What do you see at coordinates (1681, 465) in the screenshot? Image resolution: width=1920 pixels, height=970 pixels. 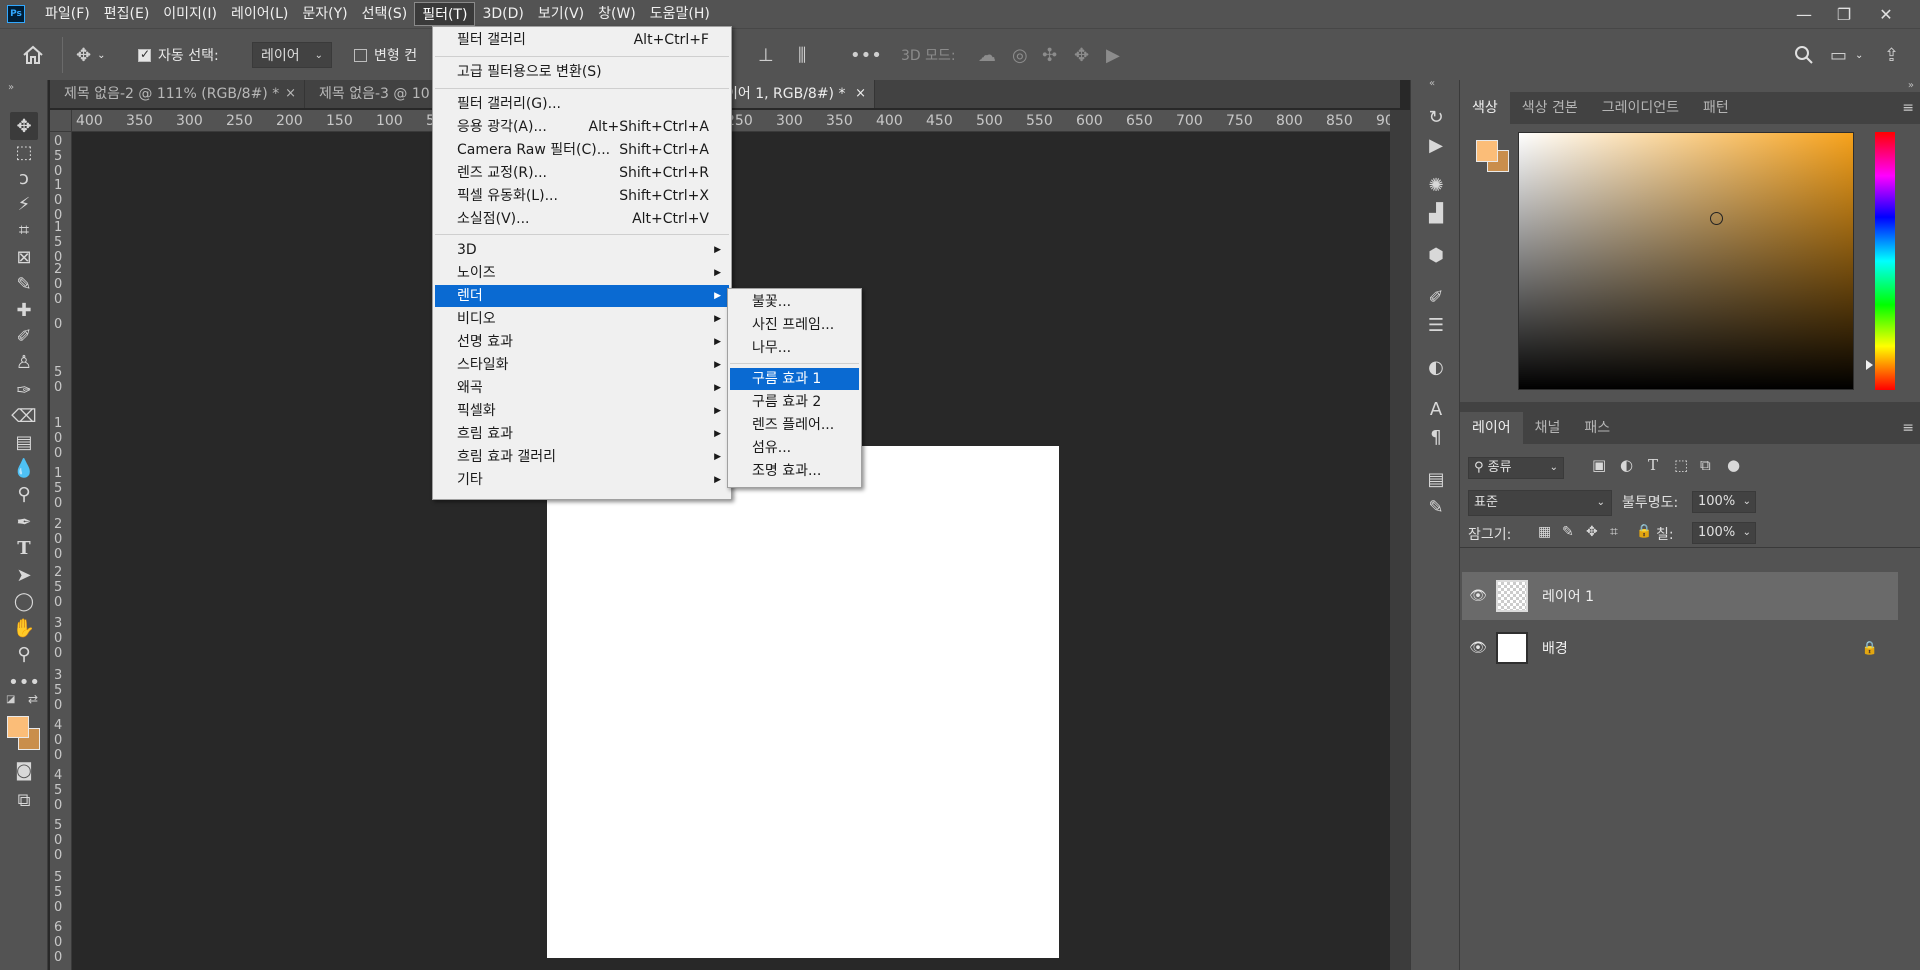 I see `filter-shape-icon: ⬚` at bounding box center [1681, 465].